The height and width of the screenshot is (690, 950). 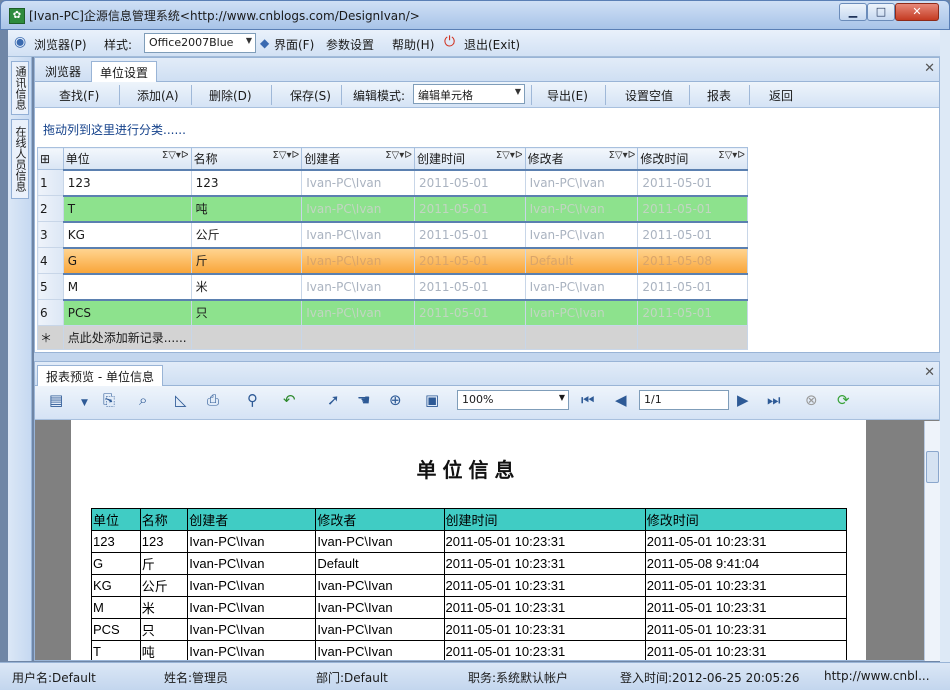 I want to click on minimize-button: ▁, so click(x=853, y=12).